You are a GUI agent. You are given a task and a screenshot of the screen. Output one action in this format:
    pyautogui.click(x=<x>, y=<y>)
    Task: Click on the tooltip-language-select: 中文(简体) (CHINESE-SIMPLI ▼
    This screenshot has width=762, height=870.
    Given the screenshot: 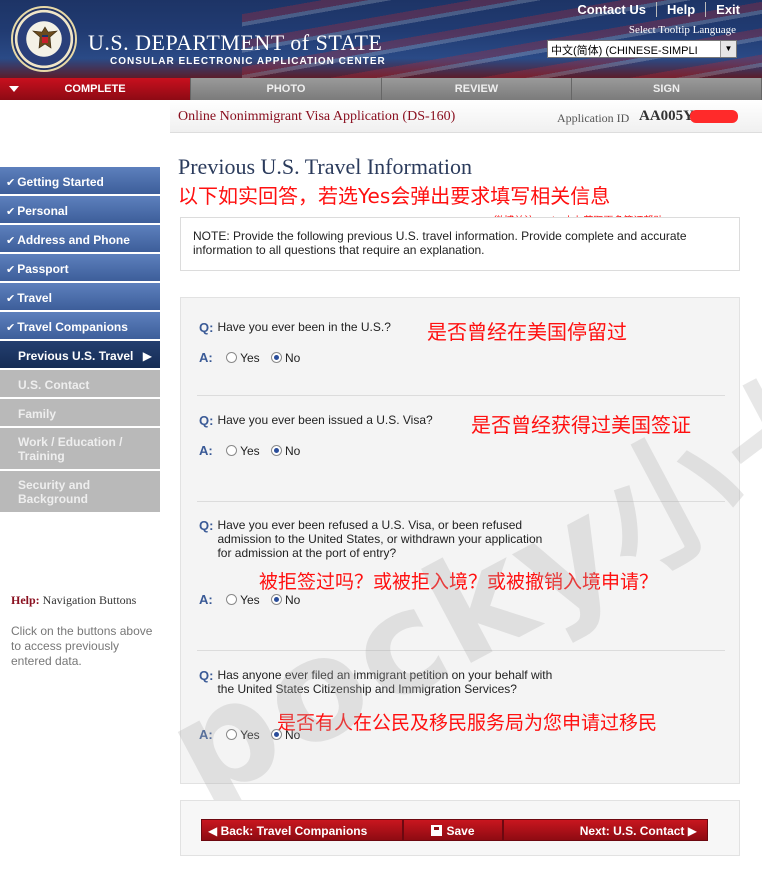 What is the action you would take?
    pyautogui.click(x=642, y=49)
    